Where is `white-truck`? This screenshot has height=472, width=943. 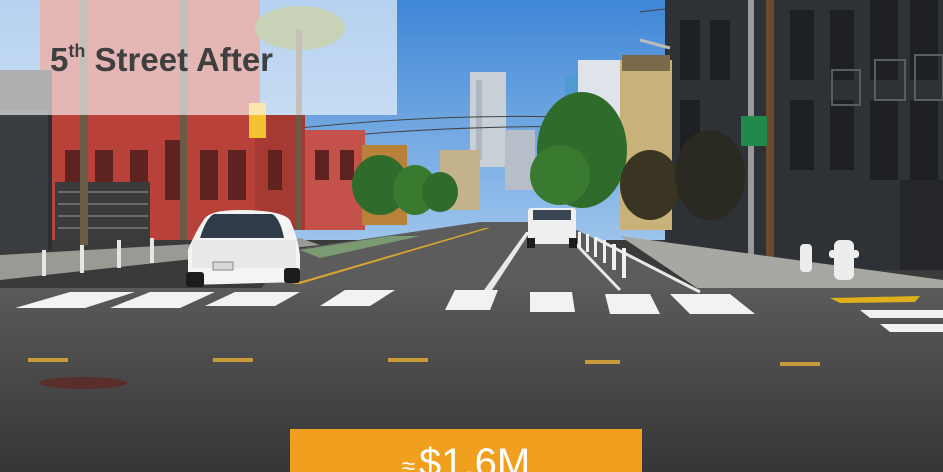
white-truck is located at coordinates (552, 228).